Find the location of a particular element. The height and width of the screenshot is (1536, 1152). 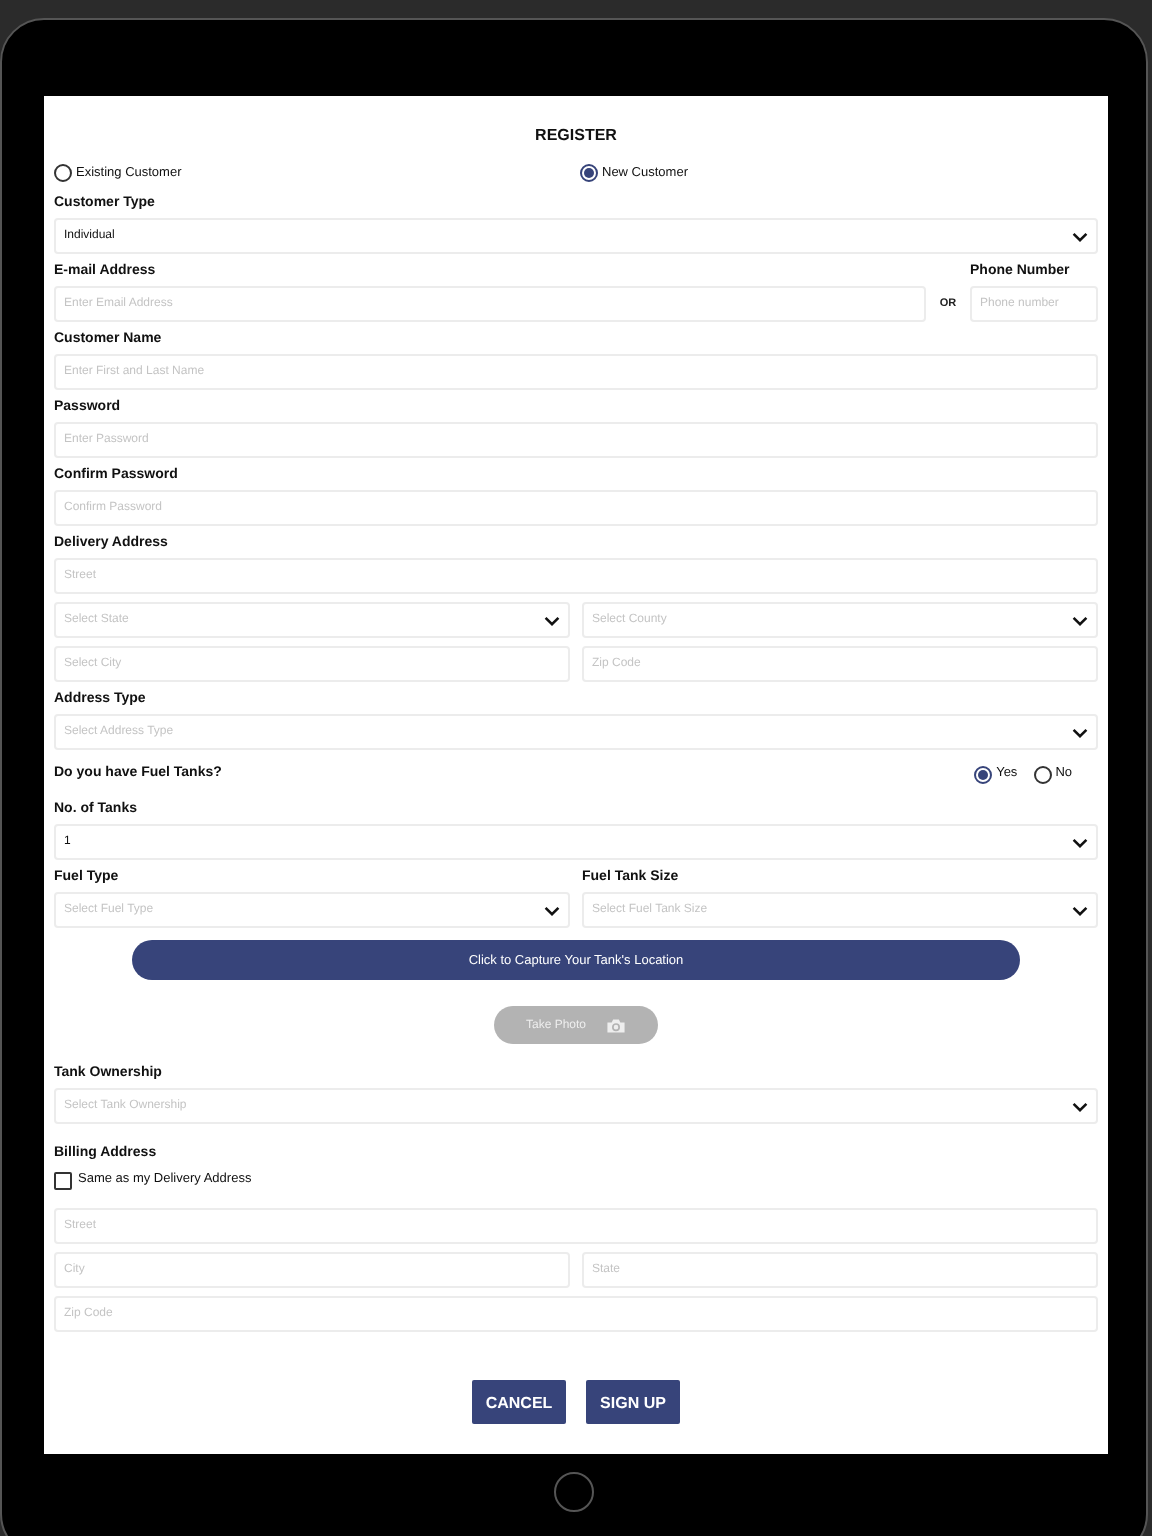

sign-up-button: SIGN UP is located at coordinates (633, 1402).